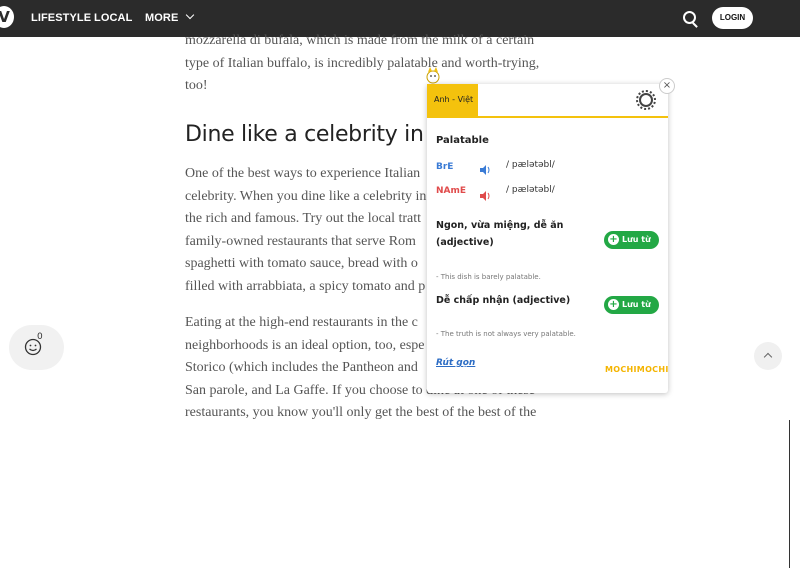  I want to click on meaning-line: Dễ chấp nhận (adjective), so click(503, 300).